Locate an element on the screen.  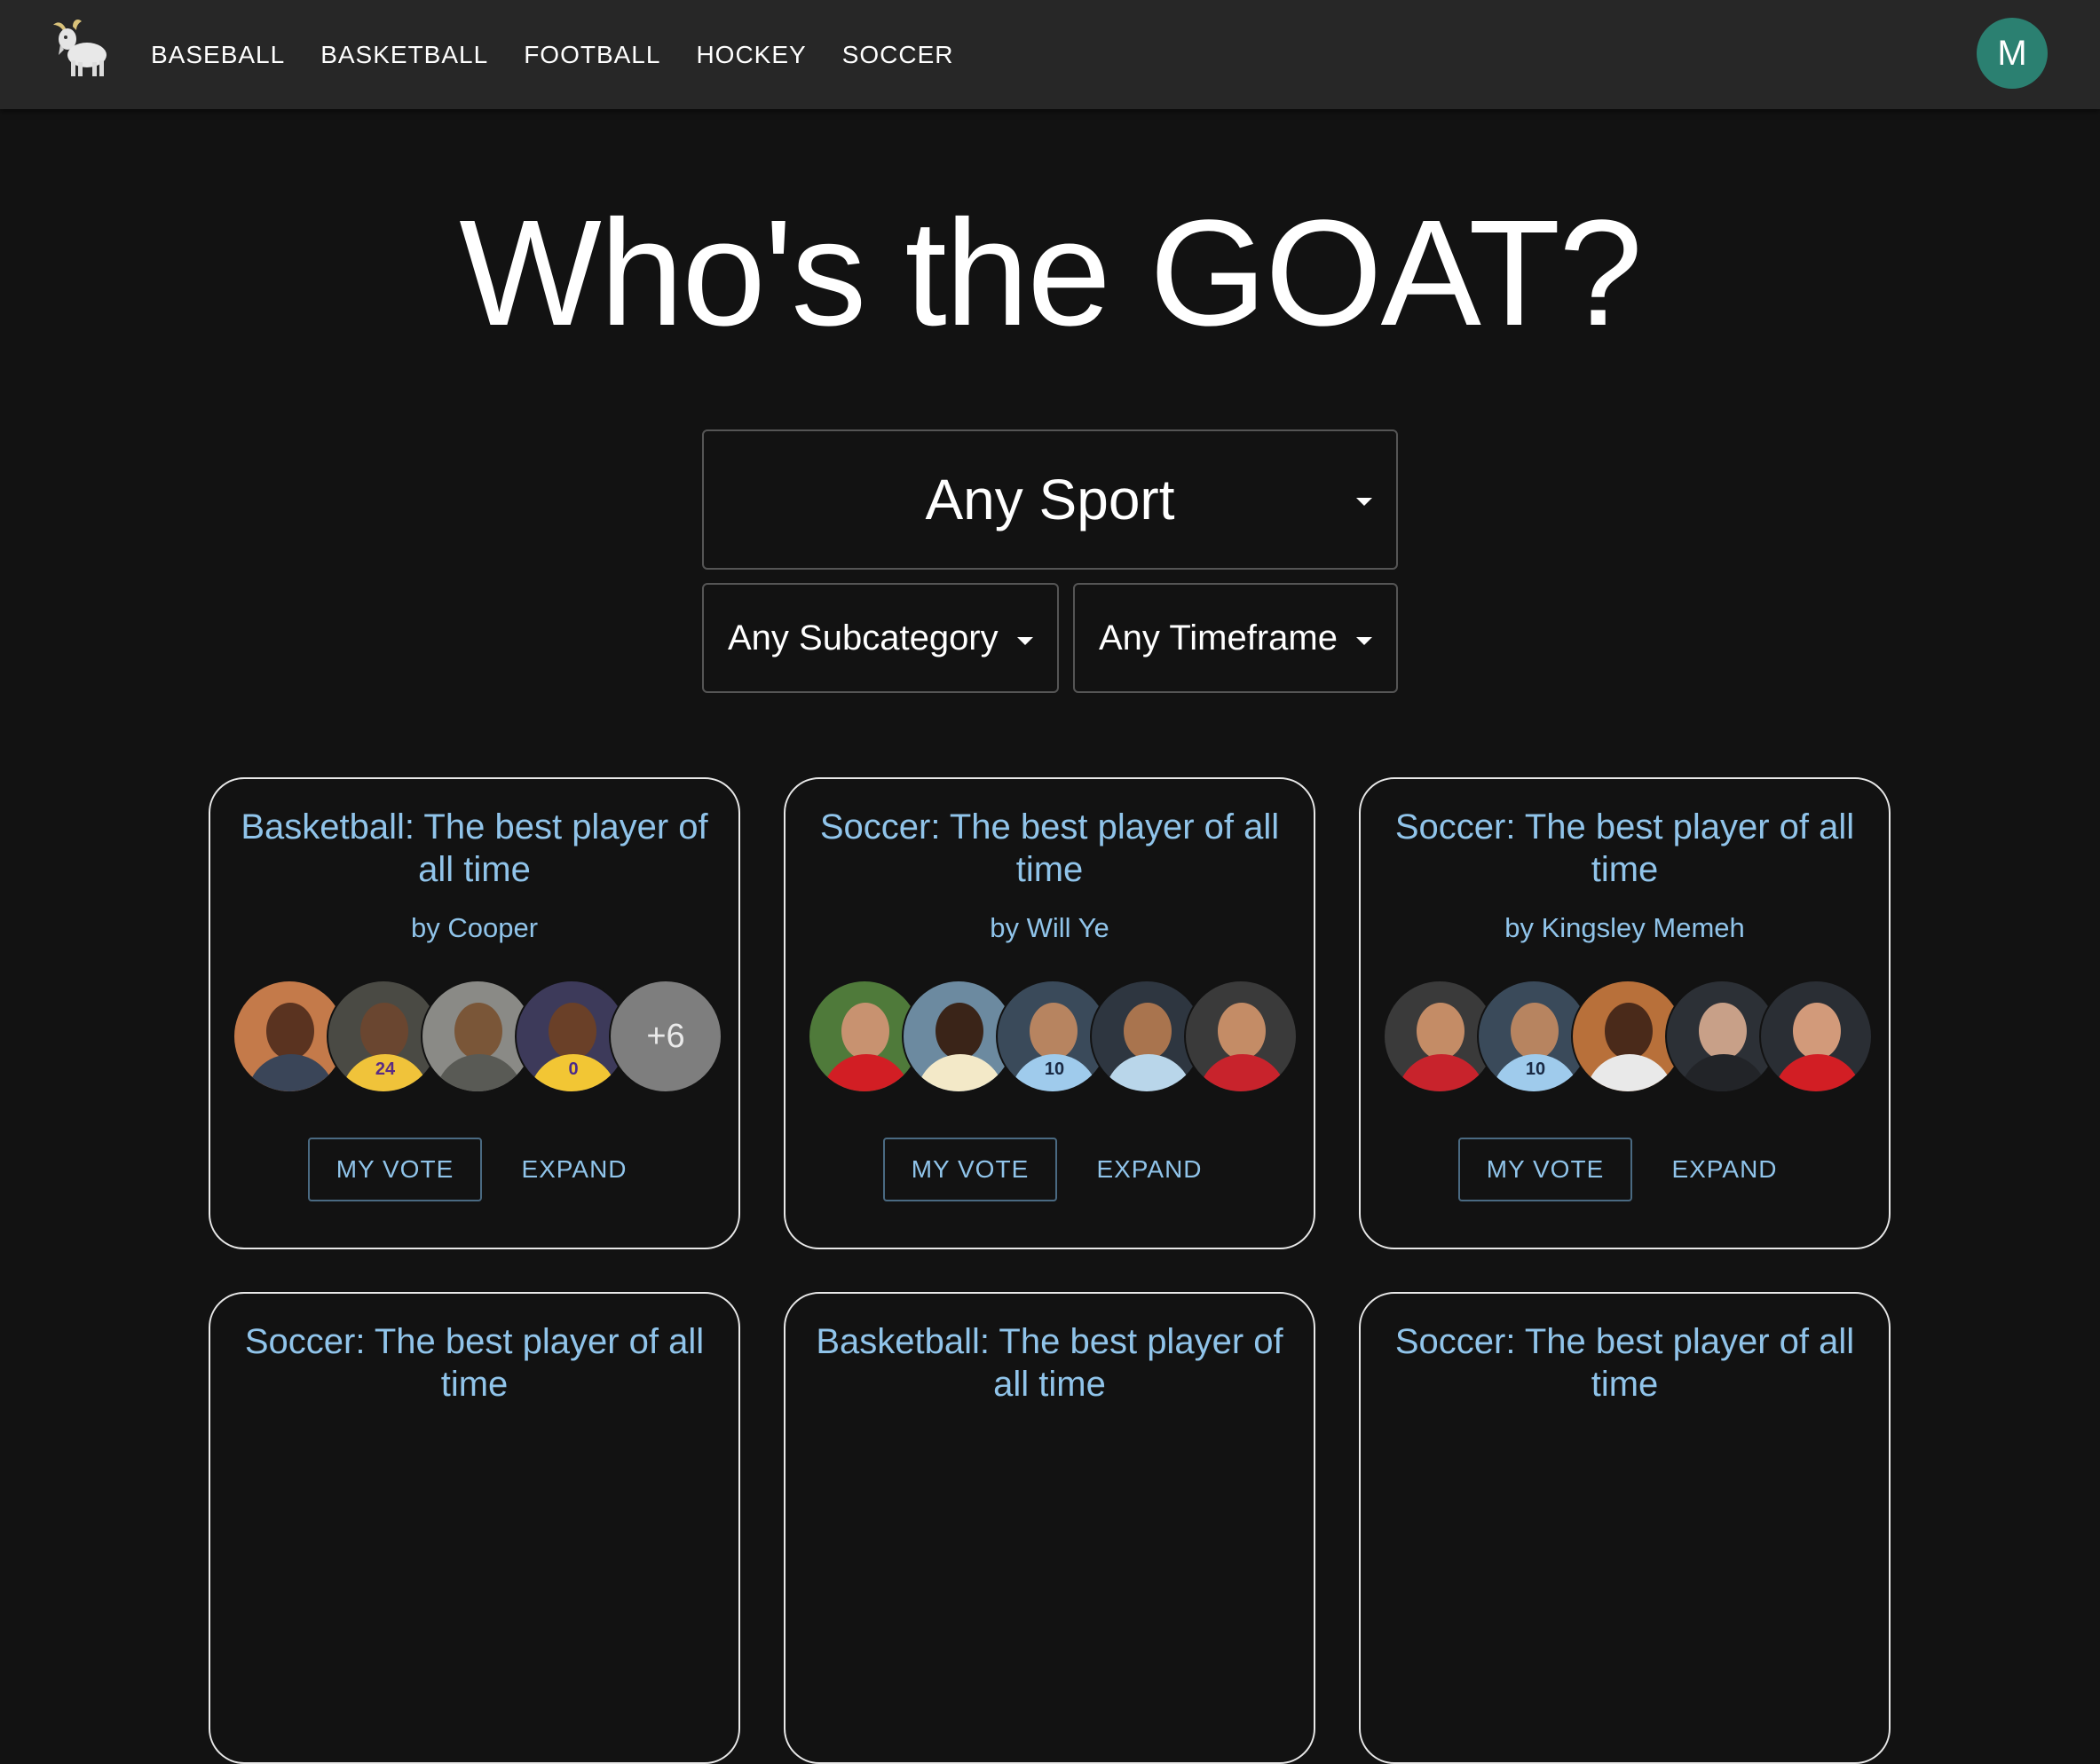
nav-football: FOOTBALL is located at coordinates (592, 55).